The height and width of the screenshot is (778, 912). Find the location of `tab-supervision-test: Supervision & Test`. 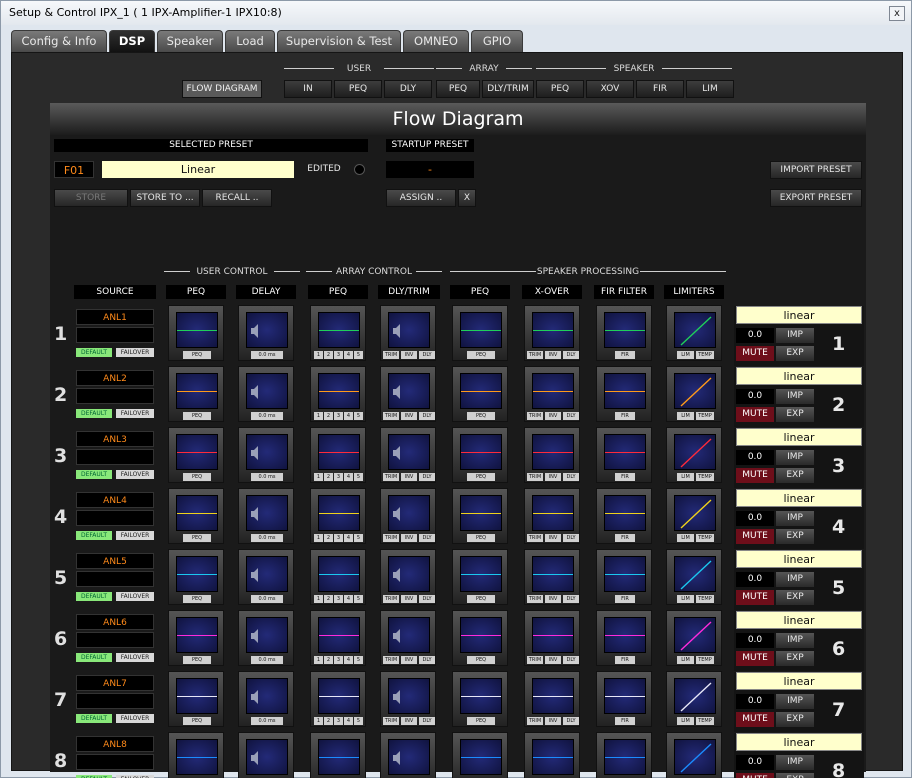

tab-supervision-test: Supervision & Test is located at coordinates (339, 41).